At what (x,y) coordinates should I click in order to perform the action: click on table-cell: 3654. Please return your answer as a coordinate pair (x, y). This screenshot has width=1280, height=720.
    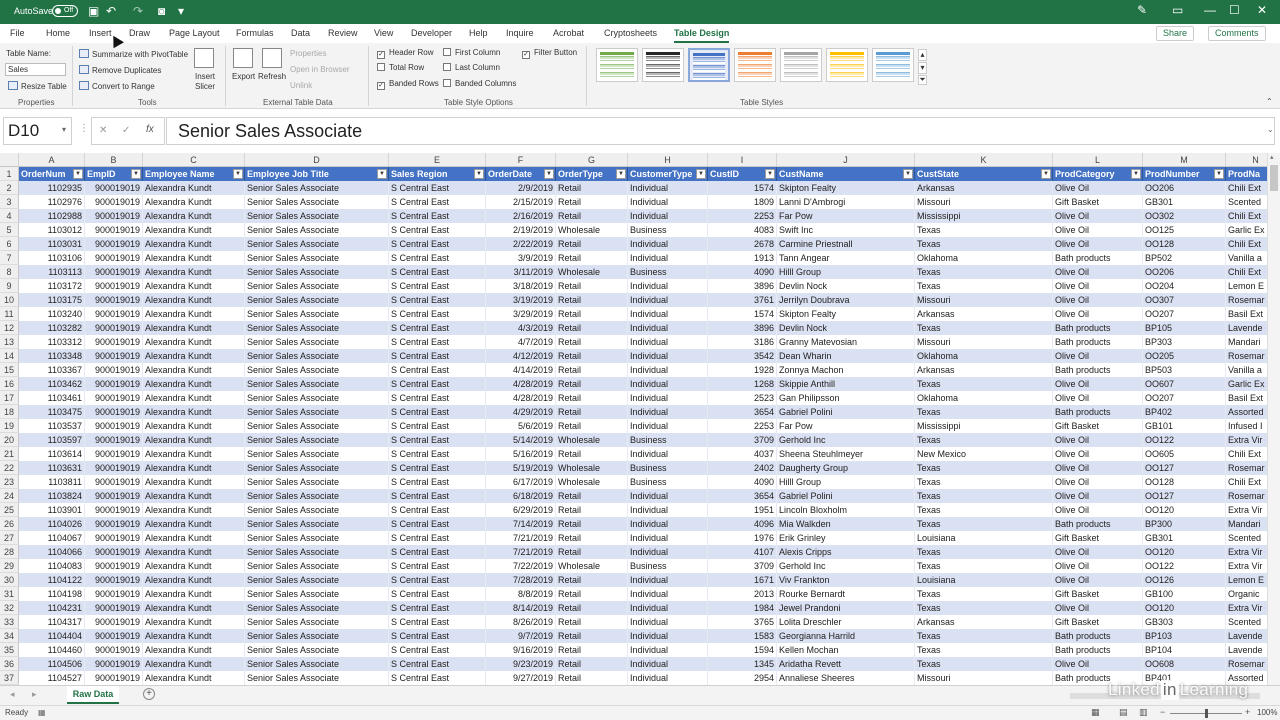
    Looking at the image, I should click on (742, 412).